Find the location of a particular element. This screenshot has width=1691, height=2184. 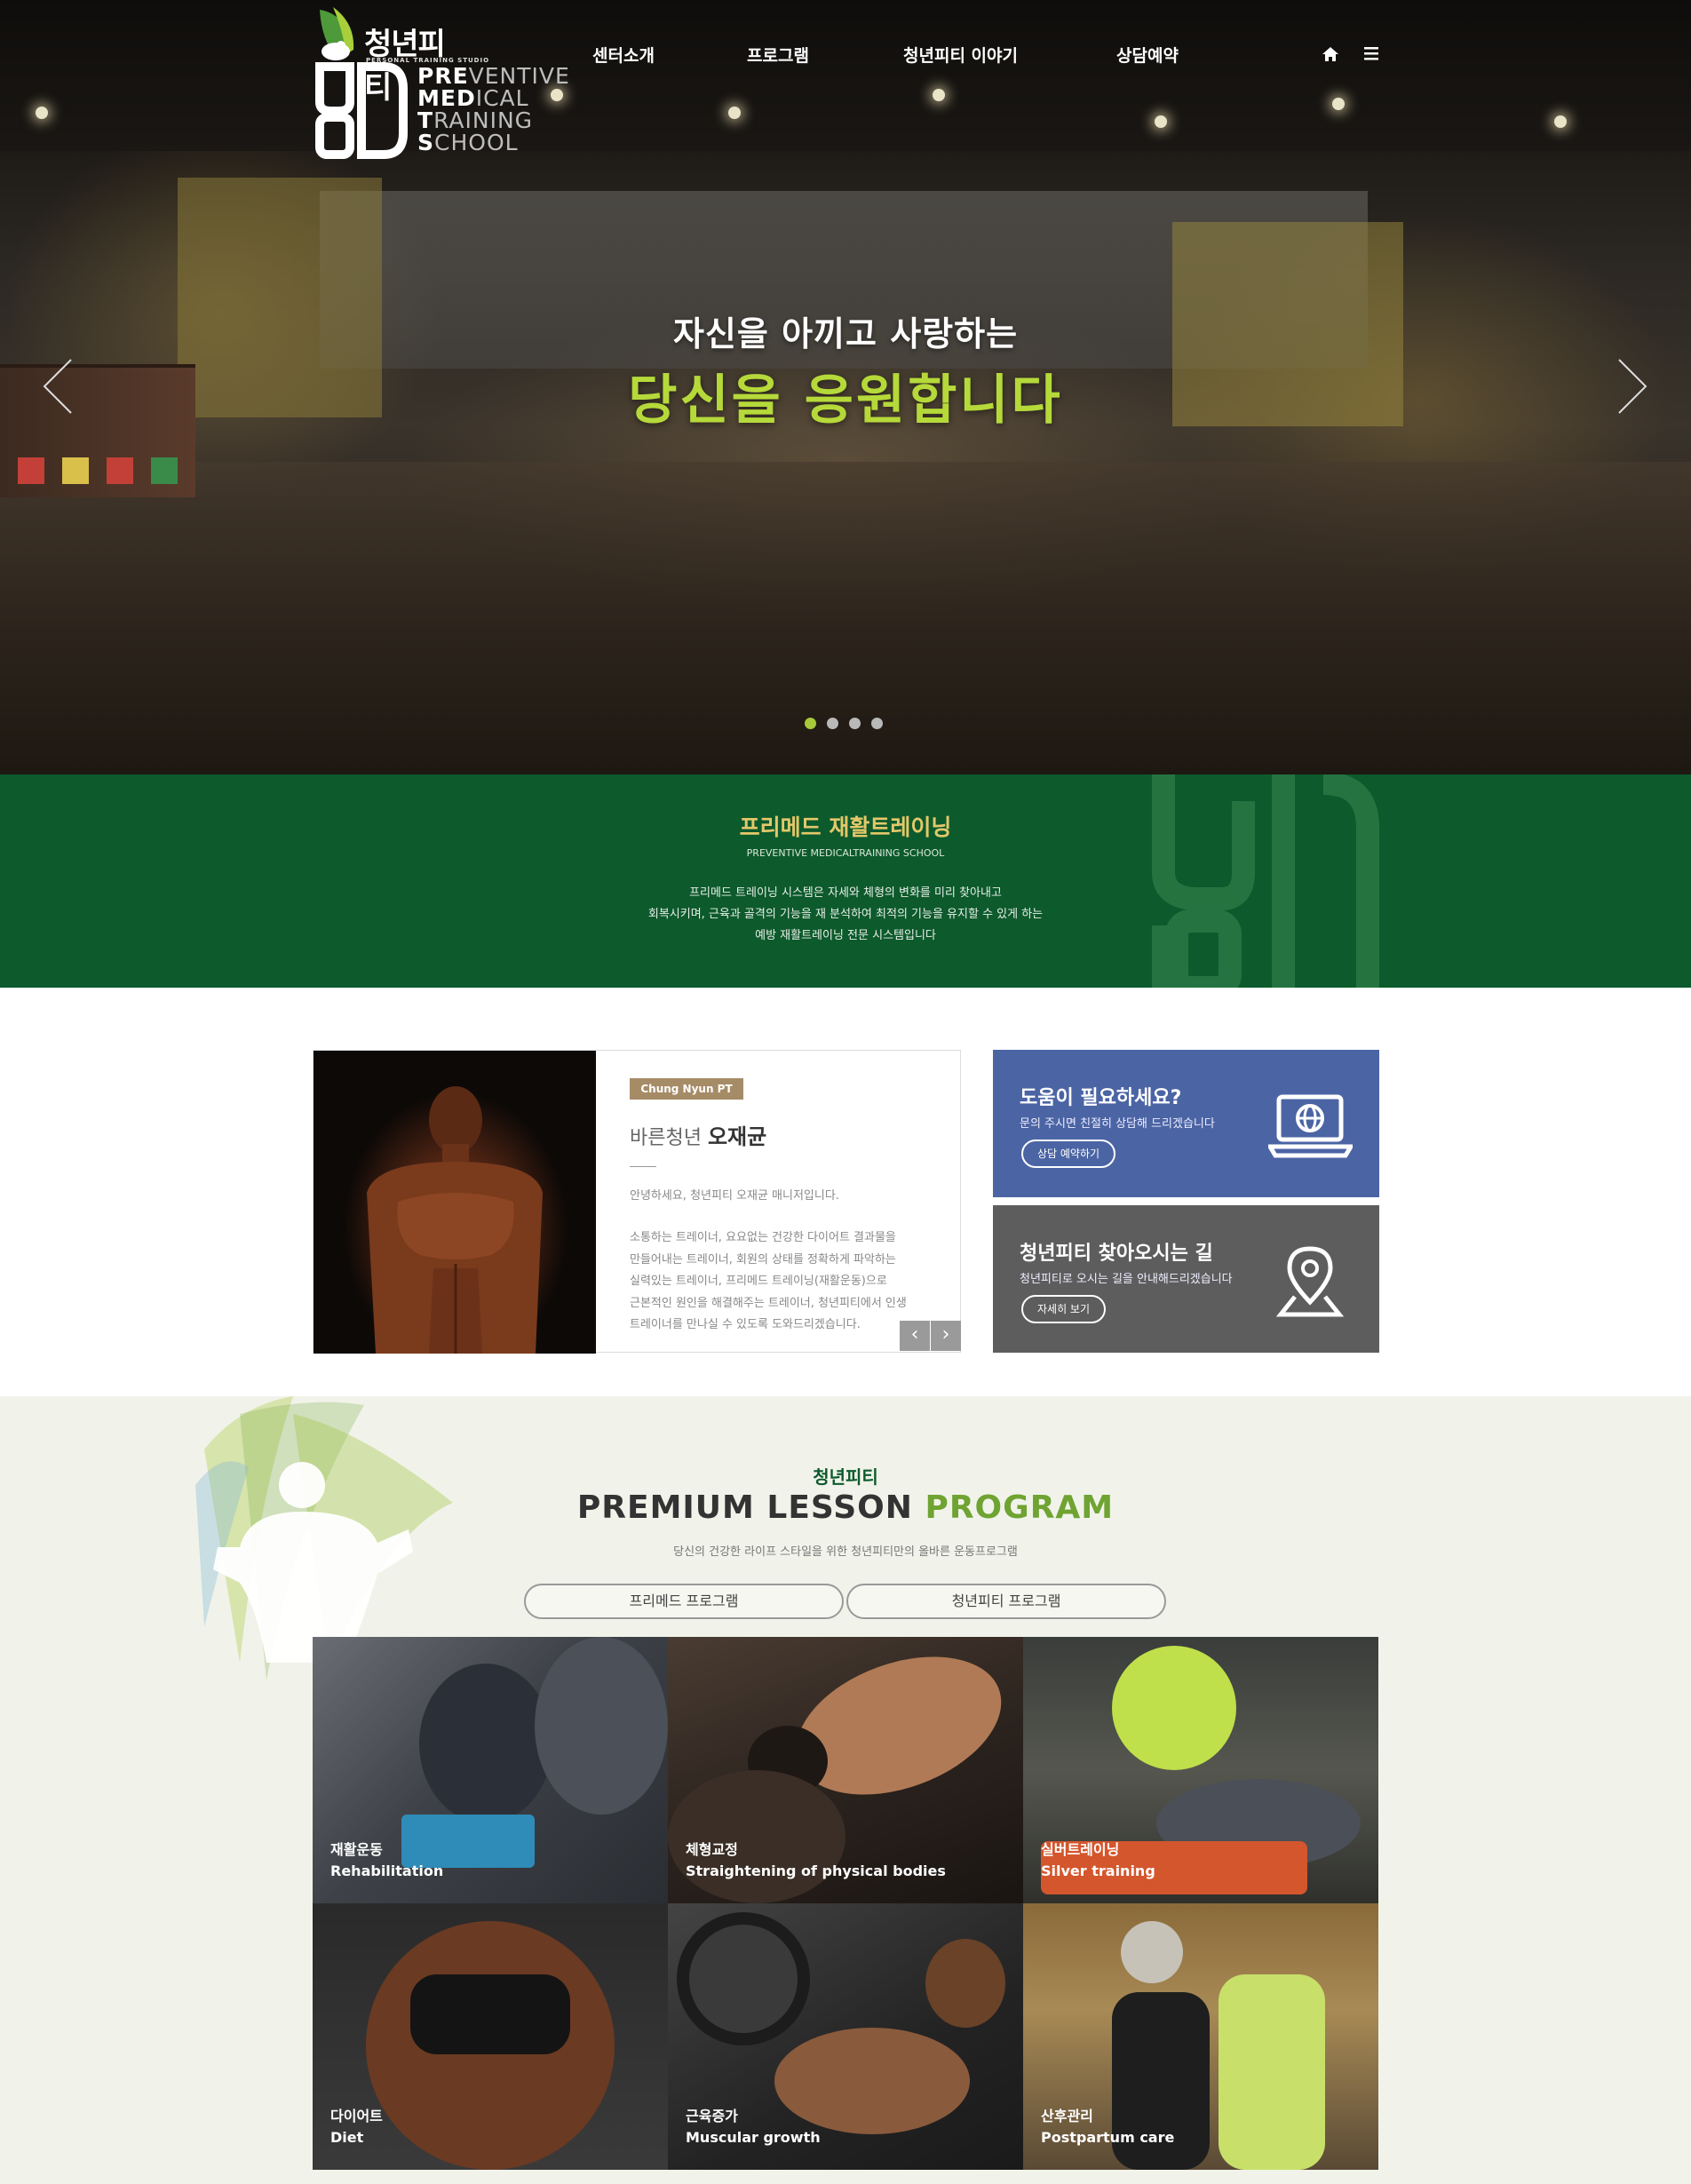

hero-headline: 자신을 아끼고 사랑하는 is located at coordinates (845, 333).